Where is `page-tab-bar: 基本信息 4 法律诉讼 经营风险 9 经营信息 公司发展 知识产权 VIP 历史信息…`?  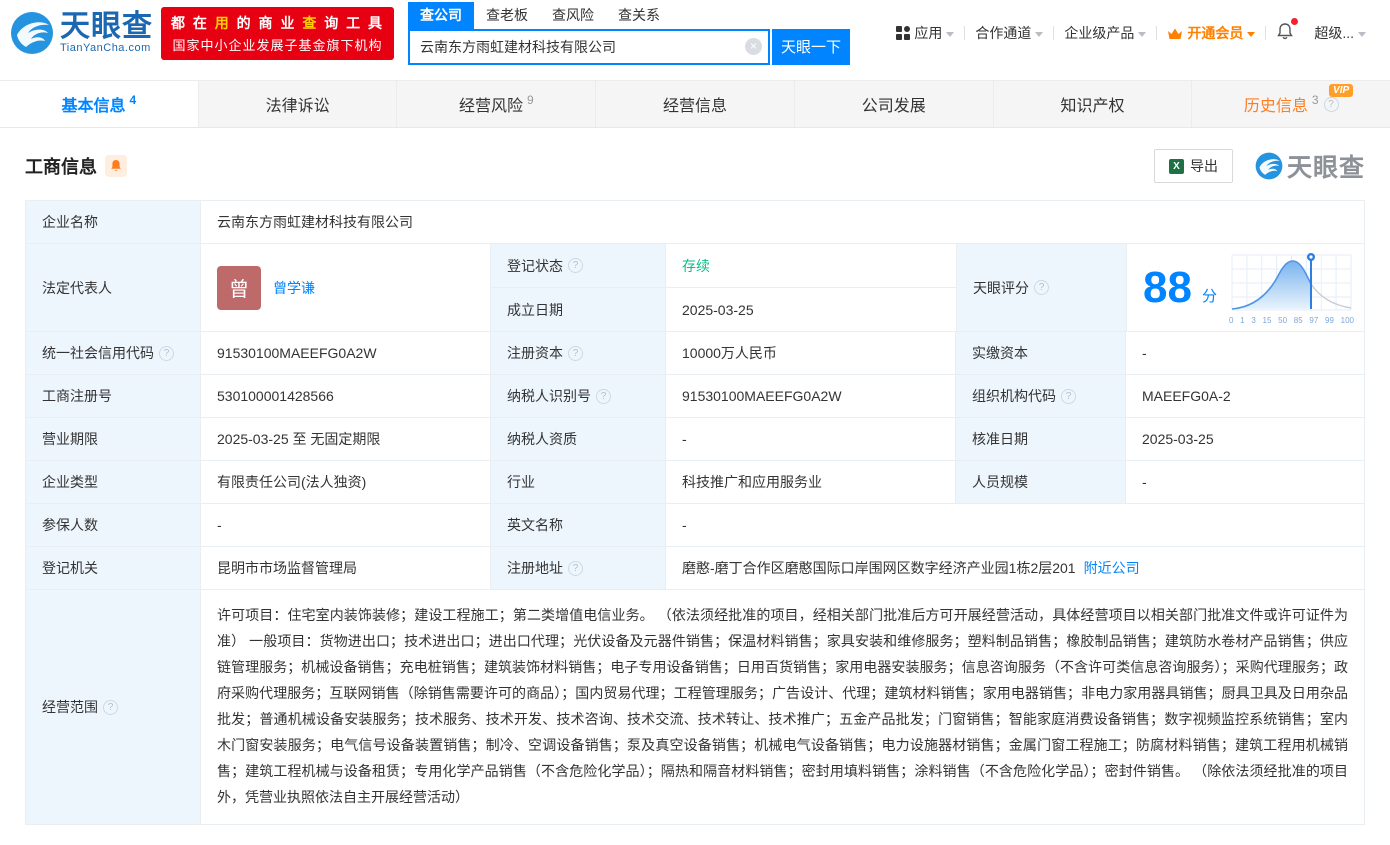 page-tab-bar: 基本信息 4 法律诉讼 经营风险 9 经营信息 公司发展 知识产权 VIP 历史信息… is located at coordinates (695, 104).